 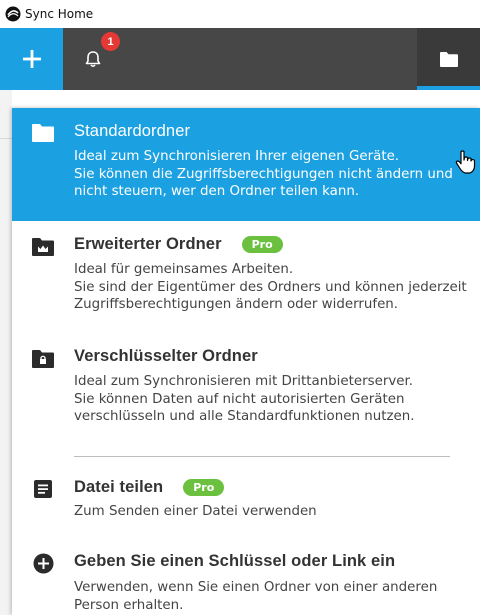 I want to click on menu-caret, so click(x=32, y=84).